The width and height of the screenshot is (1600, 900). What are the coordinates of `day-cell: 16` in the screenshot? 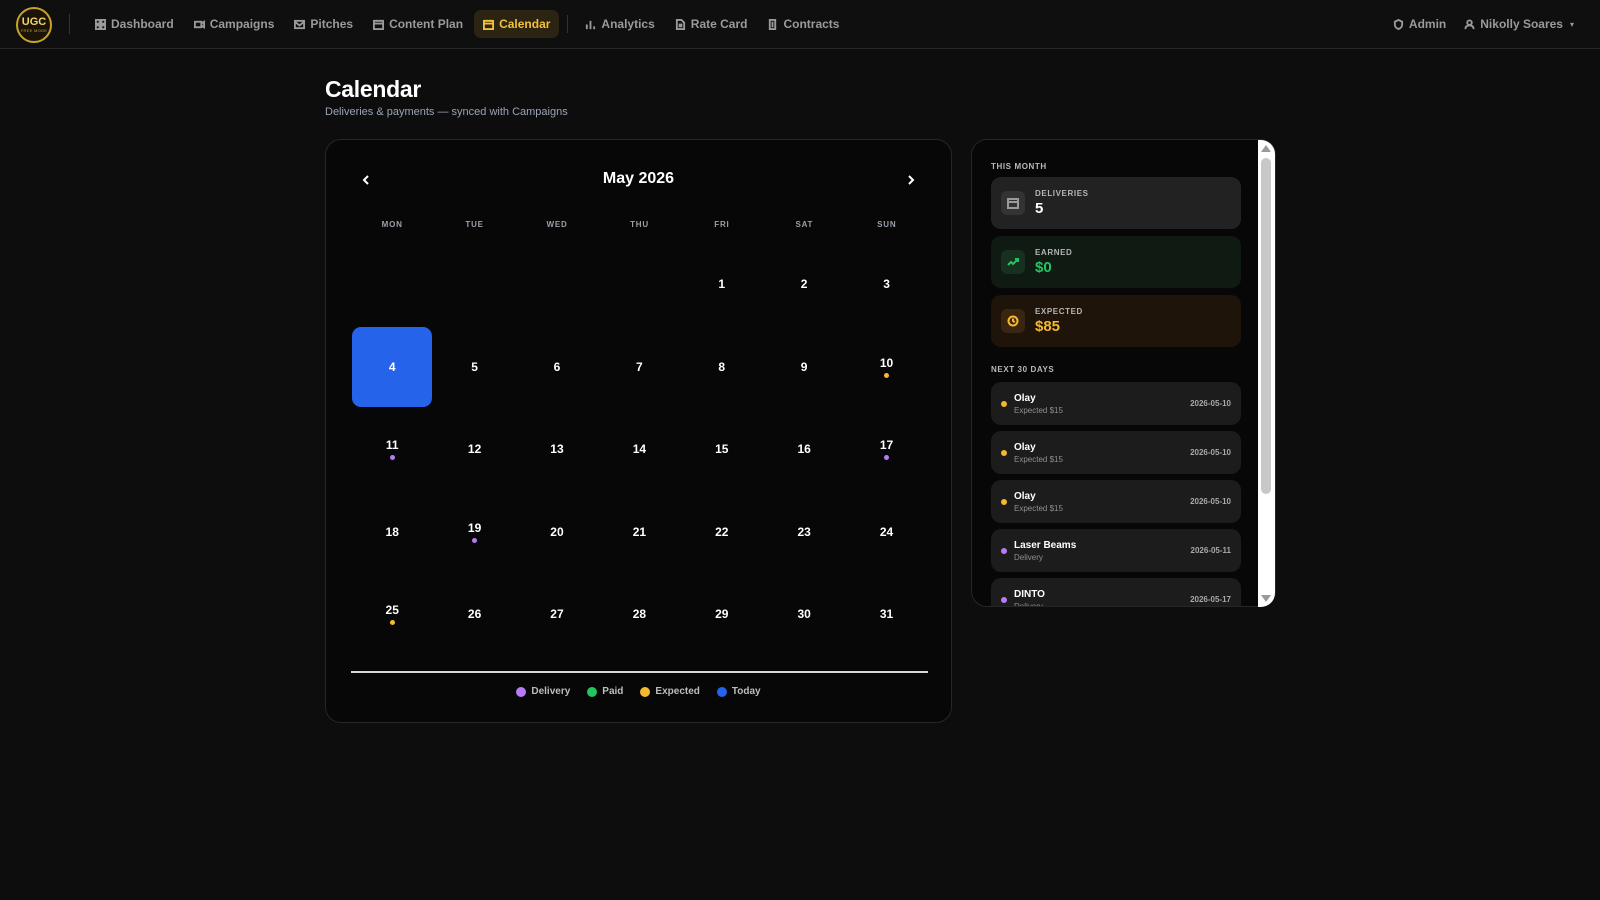 It's located at (804, 449).